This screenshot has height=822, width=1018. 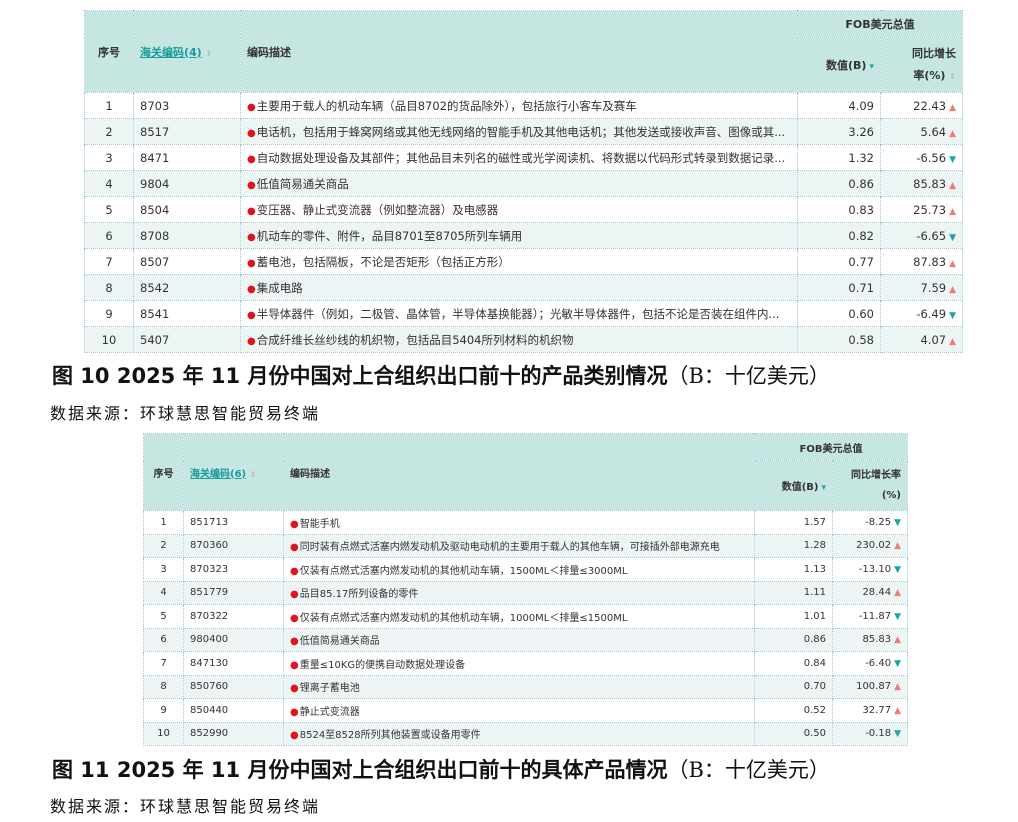 I want to click on growth-value: 5.64, so click(x=933, y=131).